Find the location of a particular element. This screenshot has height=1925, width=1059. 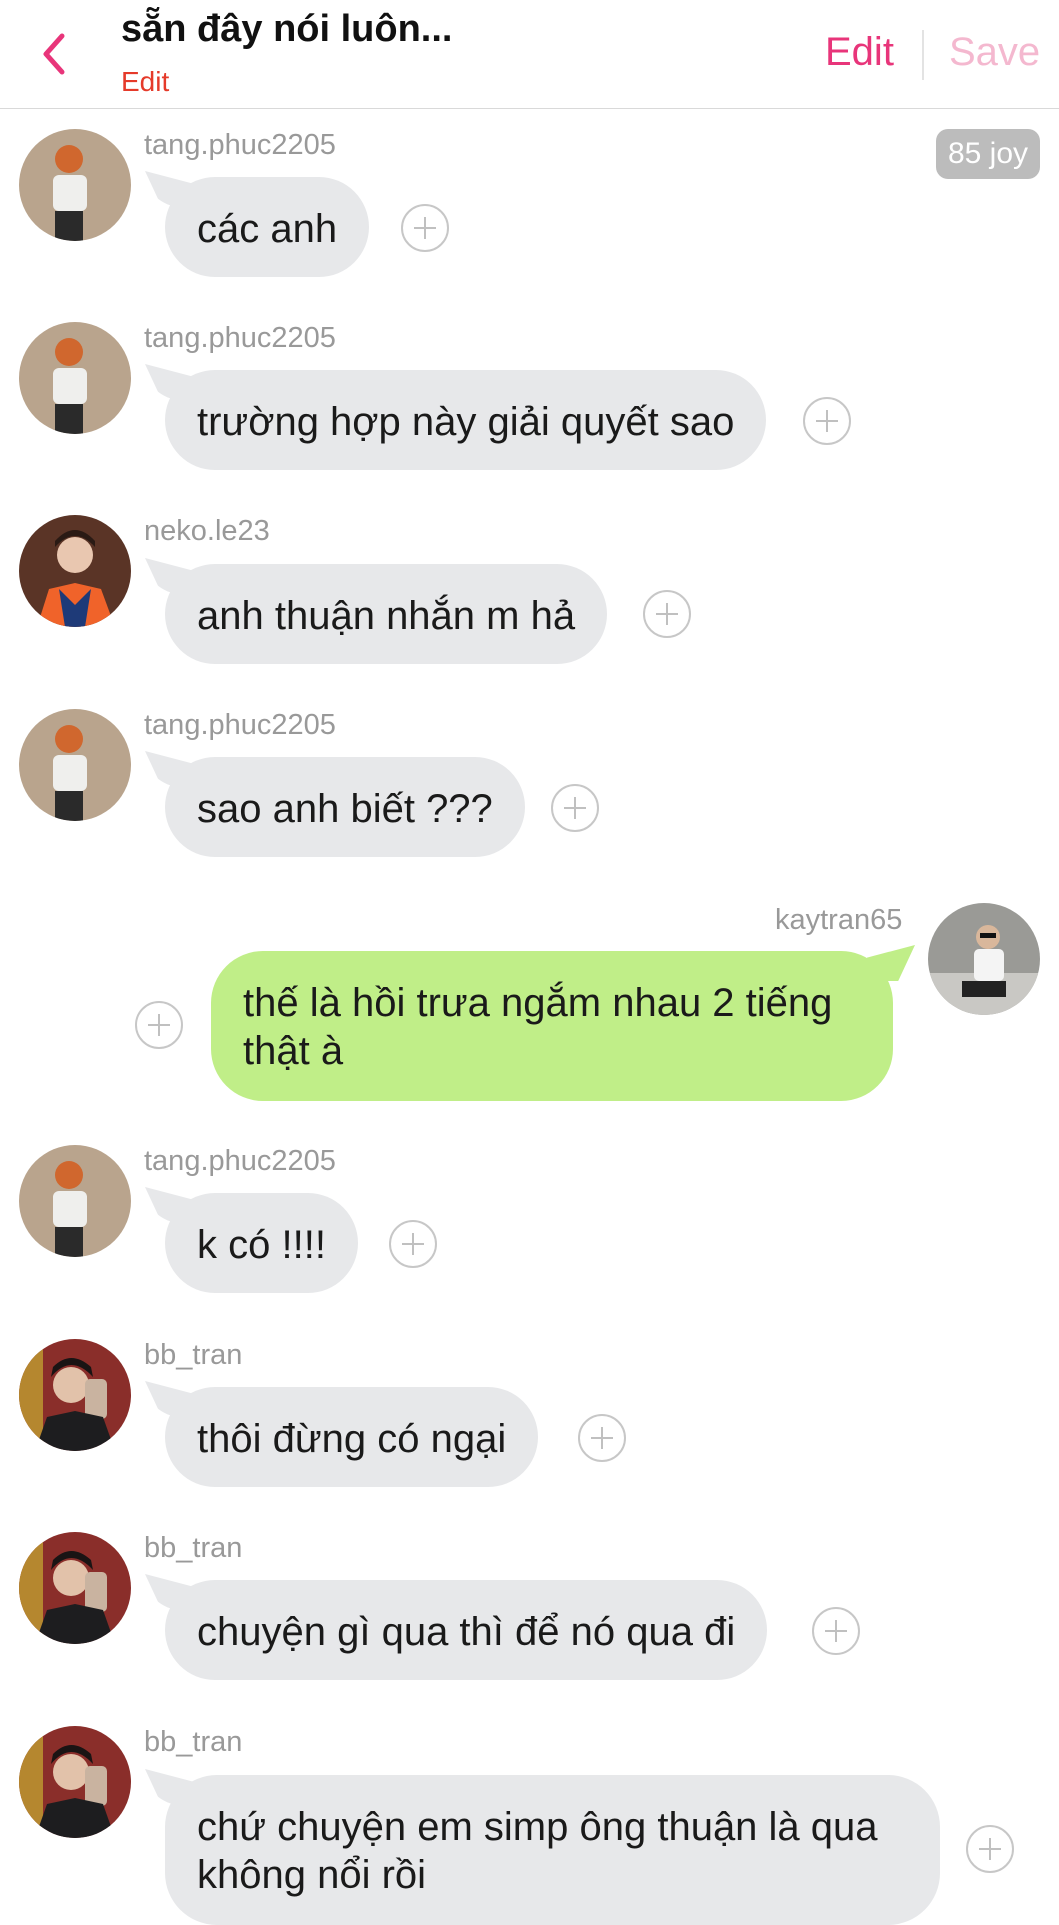

message-bubble: thôi đừng có ngại is located at coordinates (342, 1434).